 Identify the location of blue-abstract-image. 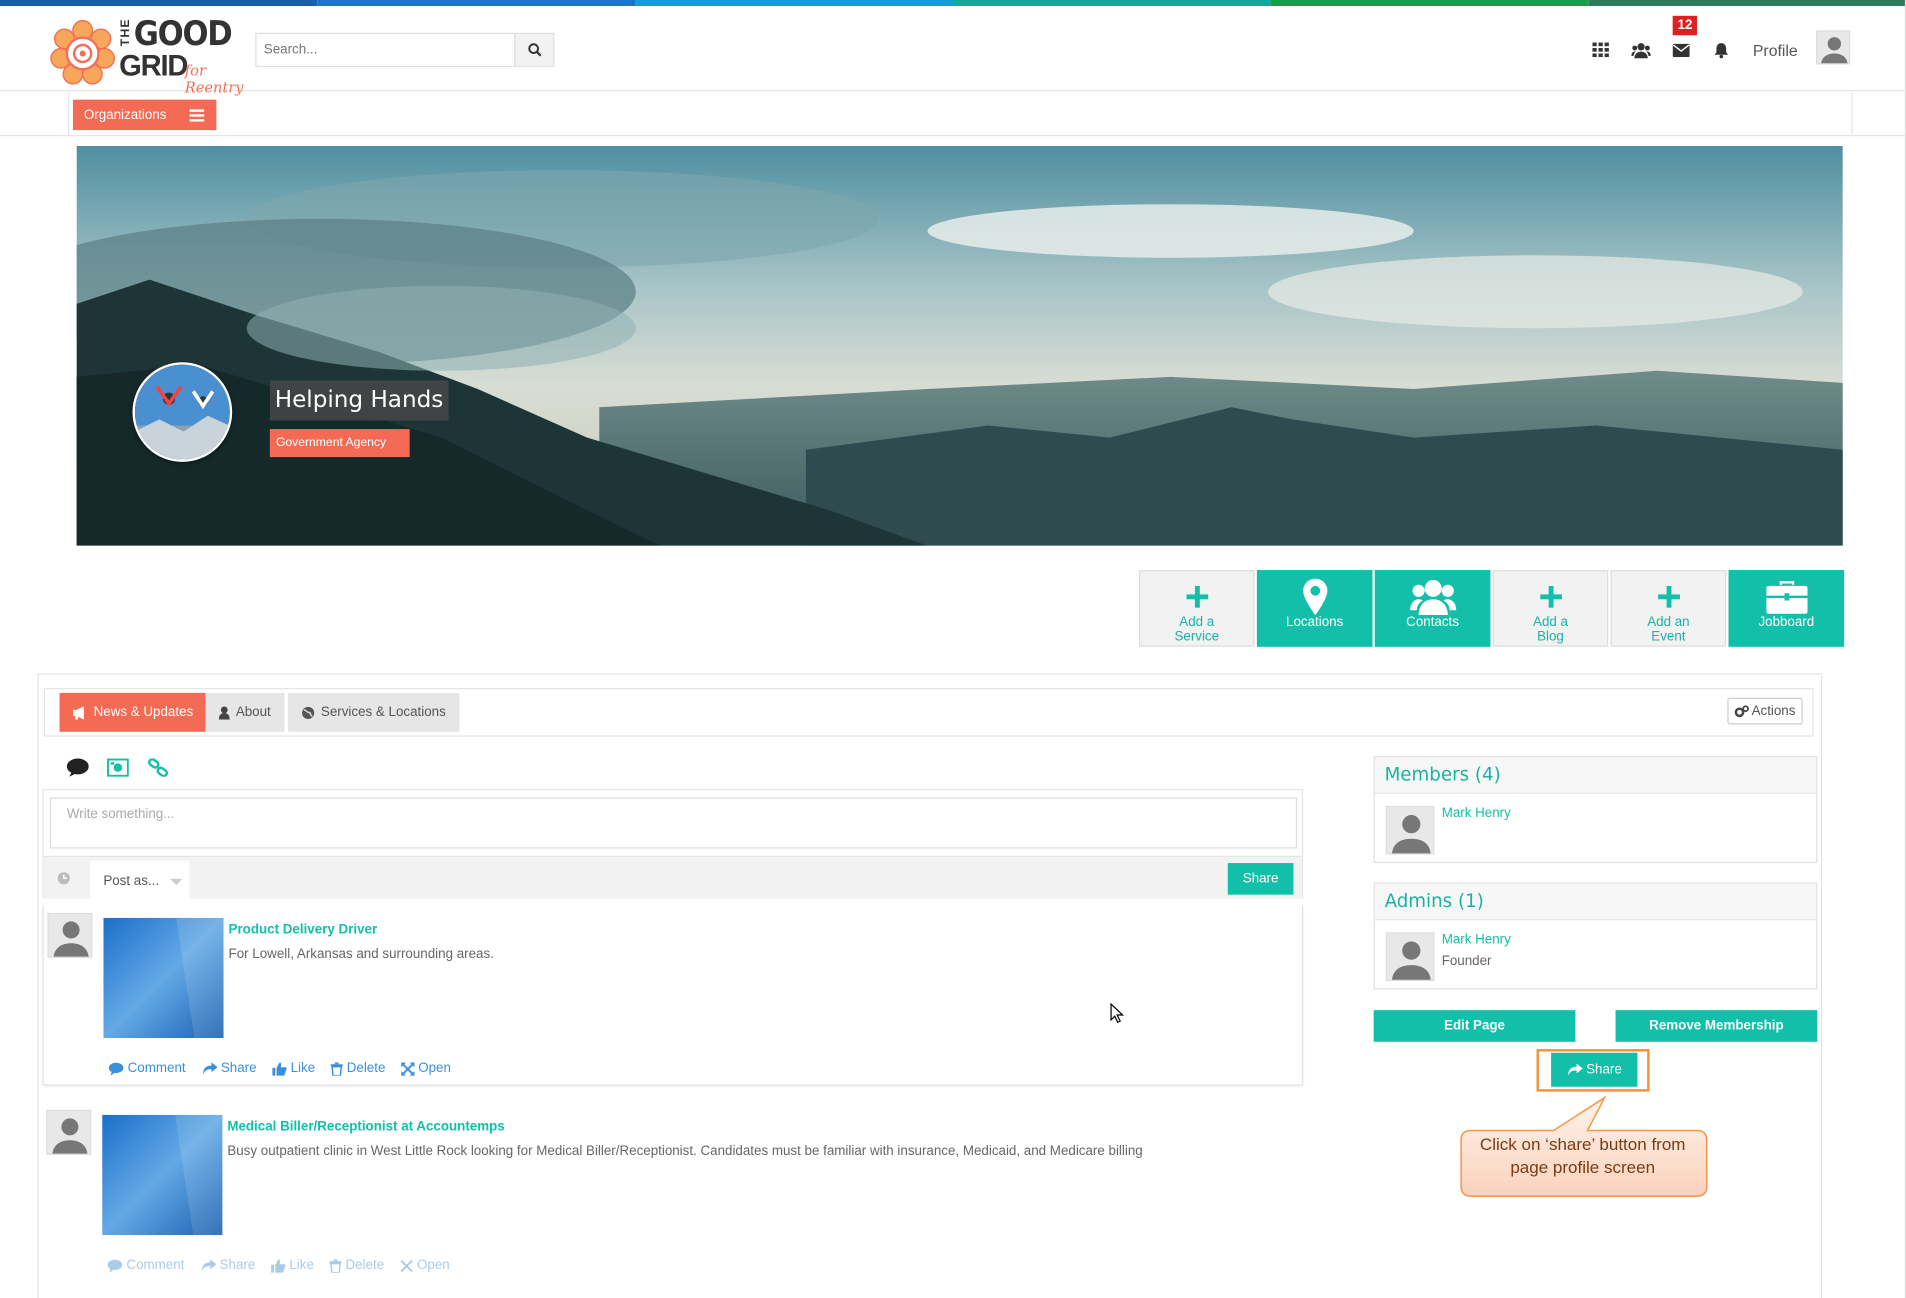
(163, 978).